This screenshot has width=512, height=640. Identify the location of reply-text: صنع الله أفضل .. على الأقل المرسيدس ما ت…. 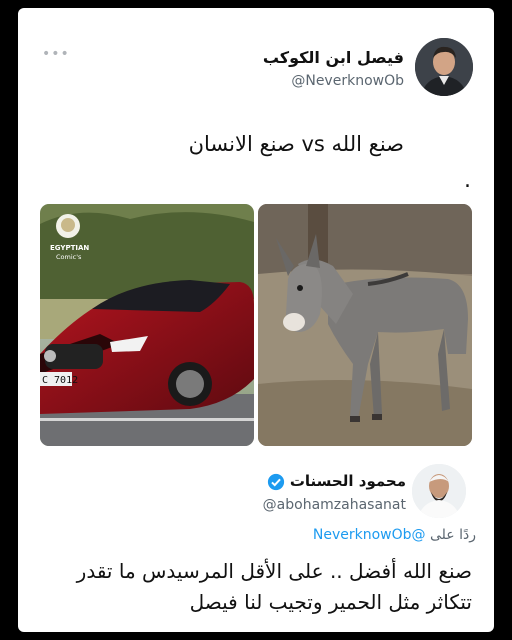
(274, 586).